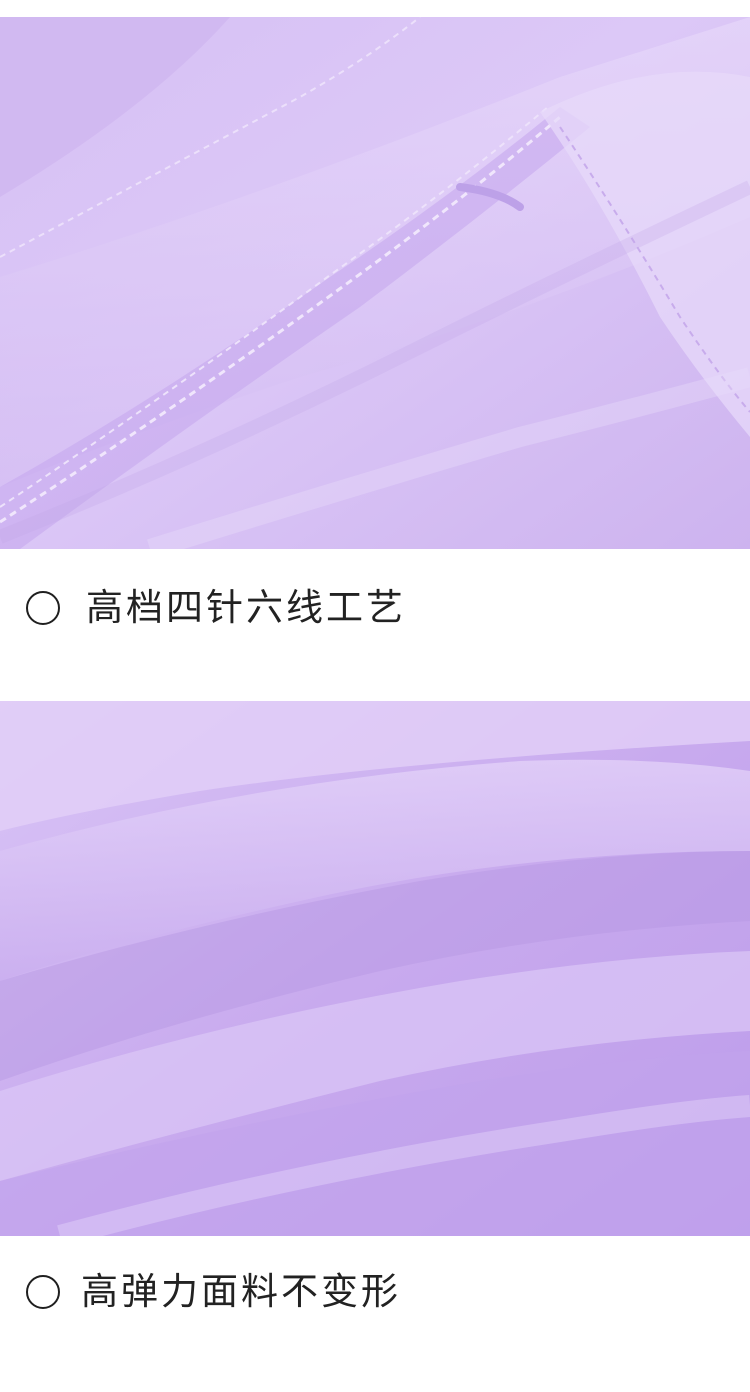  Describe the element at coordinates (241, 1291) in the screenshot. I see `caption-text: 高弹力面料不变形` at that location.